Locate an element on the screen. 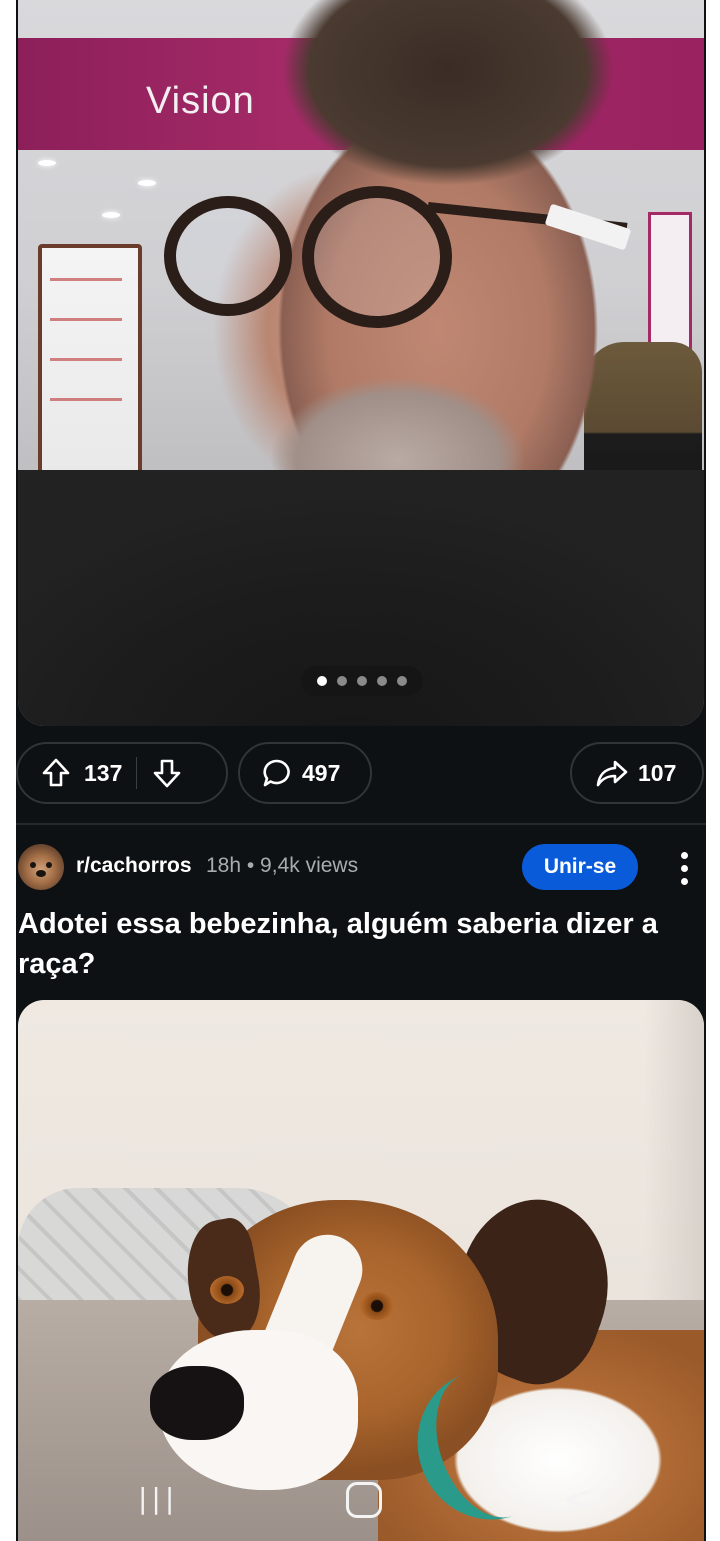  post-action-bar: 137 497 107 is located at coordinates (361, 775).